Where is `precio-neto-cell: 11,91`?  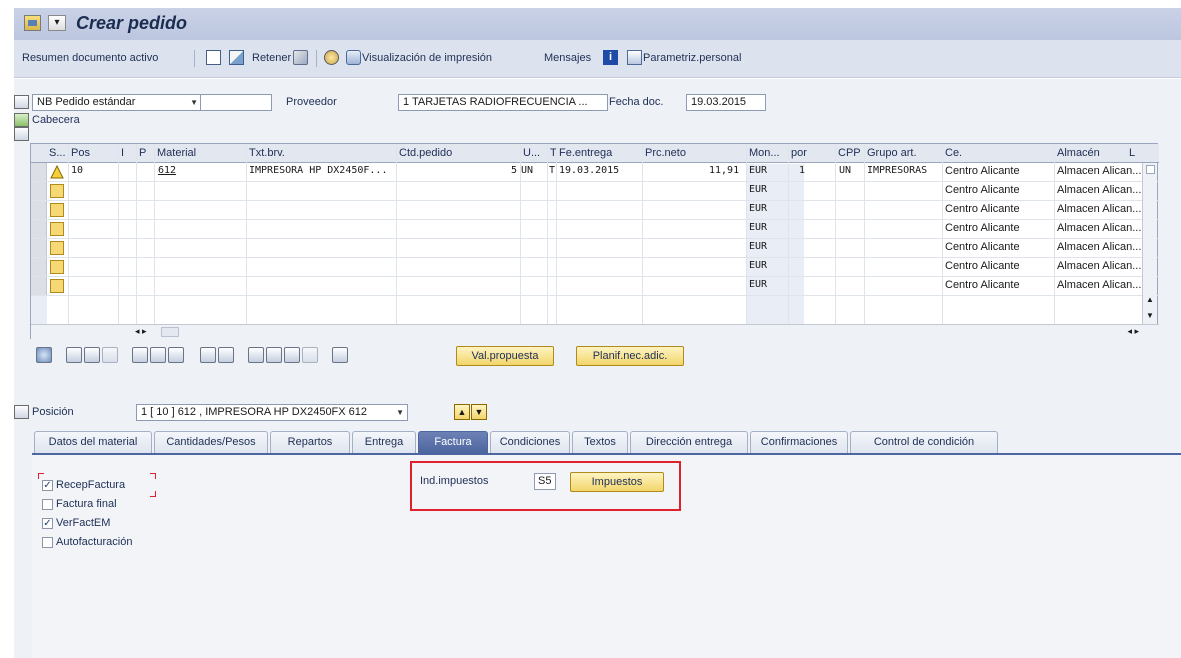
precio-neto-cell: 11,91 is located at coordinates (724, 170).